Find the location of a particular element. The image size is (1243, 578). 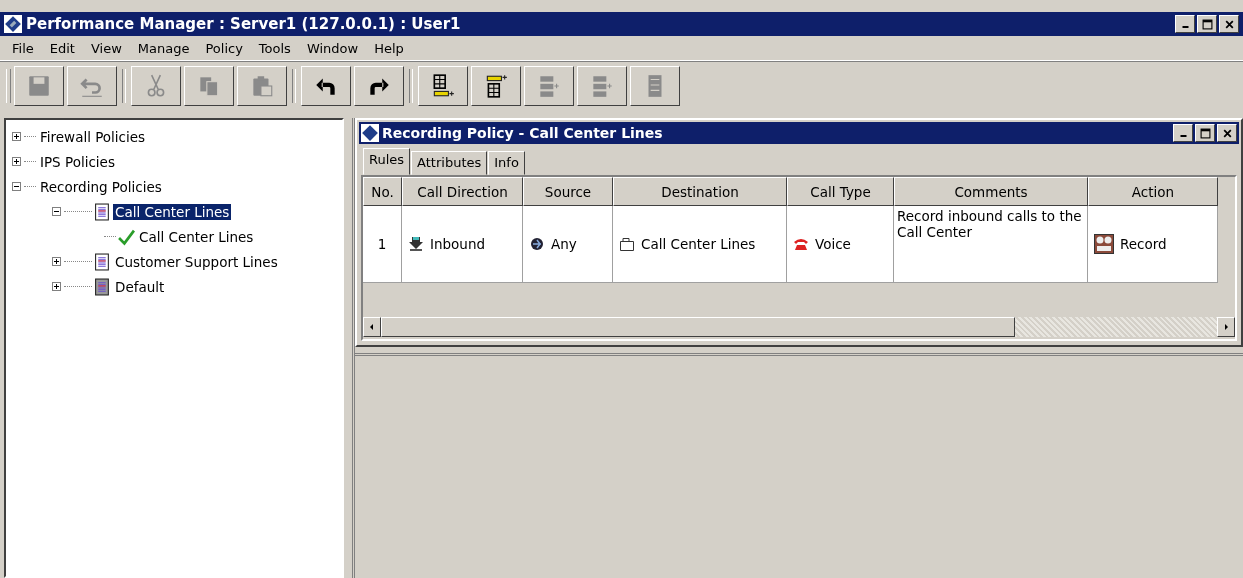

phone-icon is located at coordinates (801, 244).